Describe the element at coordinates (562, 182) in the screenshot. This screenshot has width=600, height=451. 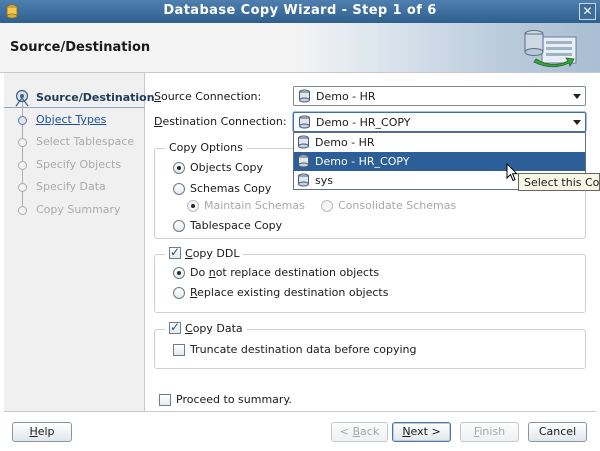
I see `tooltip-text: Select this Connection` at that location.